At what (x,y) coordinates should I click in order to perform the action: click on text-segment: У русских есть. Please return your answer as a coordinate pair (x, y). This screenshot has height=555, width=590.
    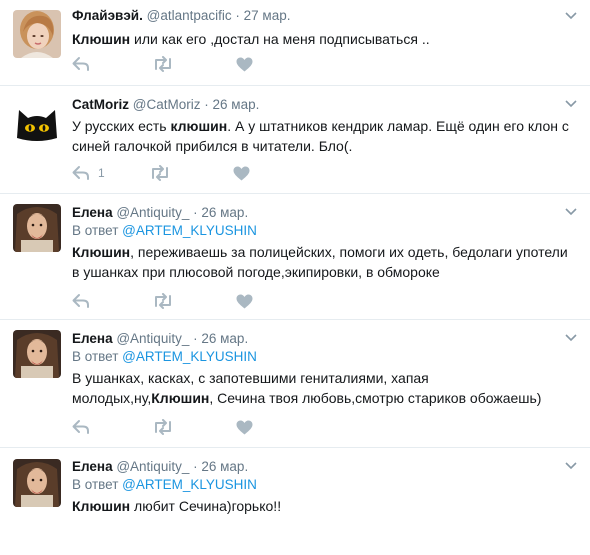
    Looking at the image, I should click on (121, 126).